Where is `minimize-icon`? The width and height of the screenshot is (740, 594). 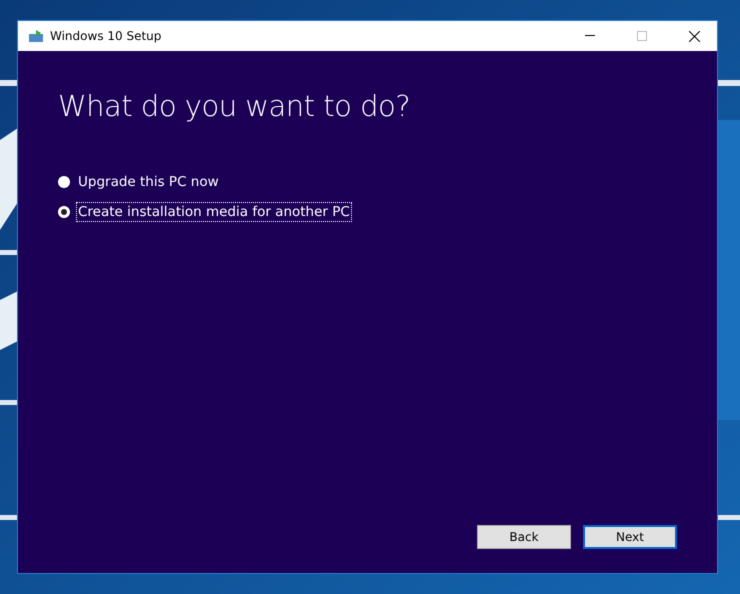
minimize-icon is located at coordinates (590, 36).